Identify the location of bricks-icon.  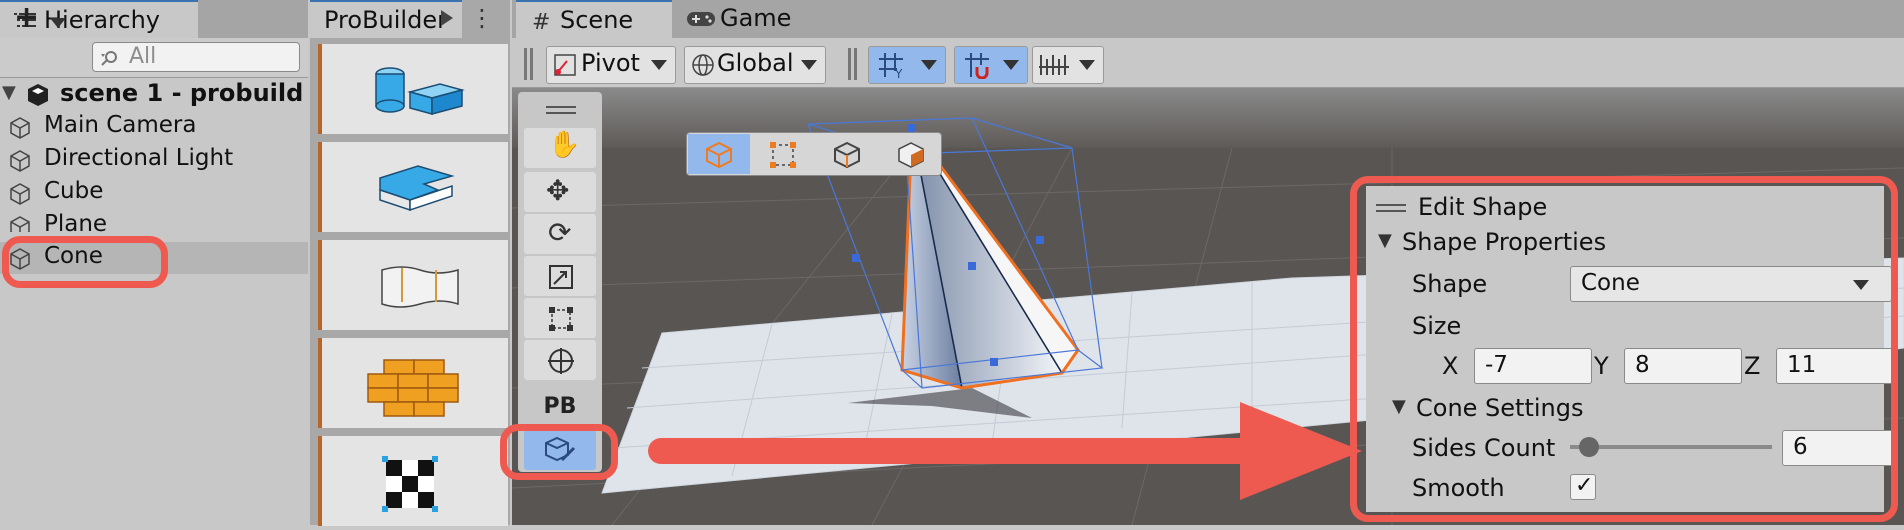
(413, 388).